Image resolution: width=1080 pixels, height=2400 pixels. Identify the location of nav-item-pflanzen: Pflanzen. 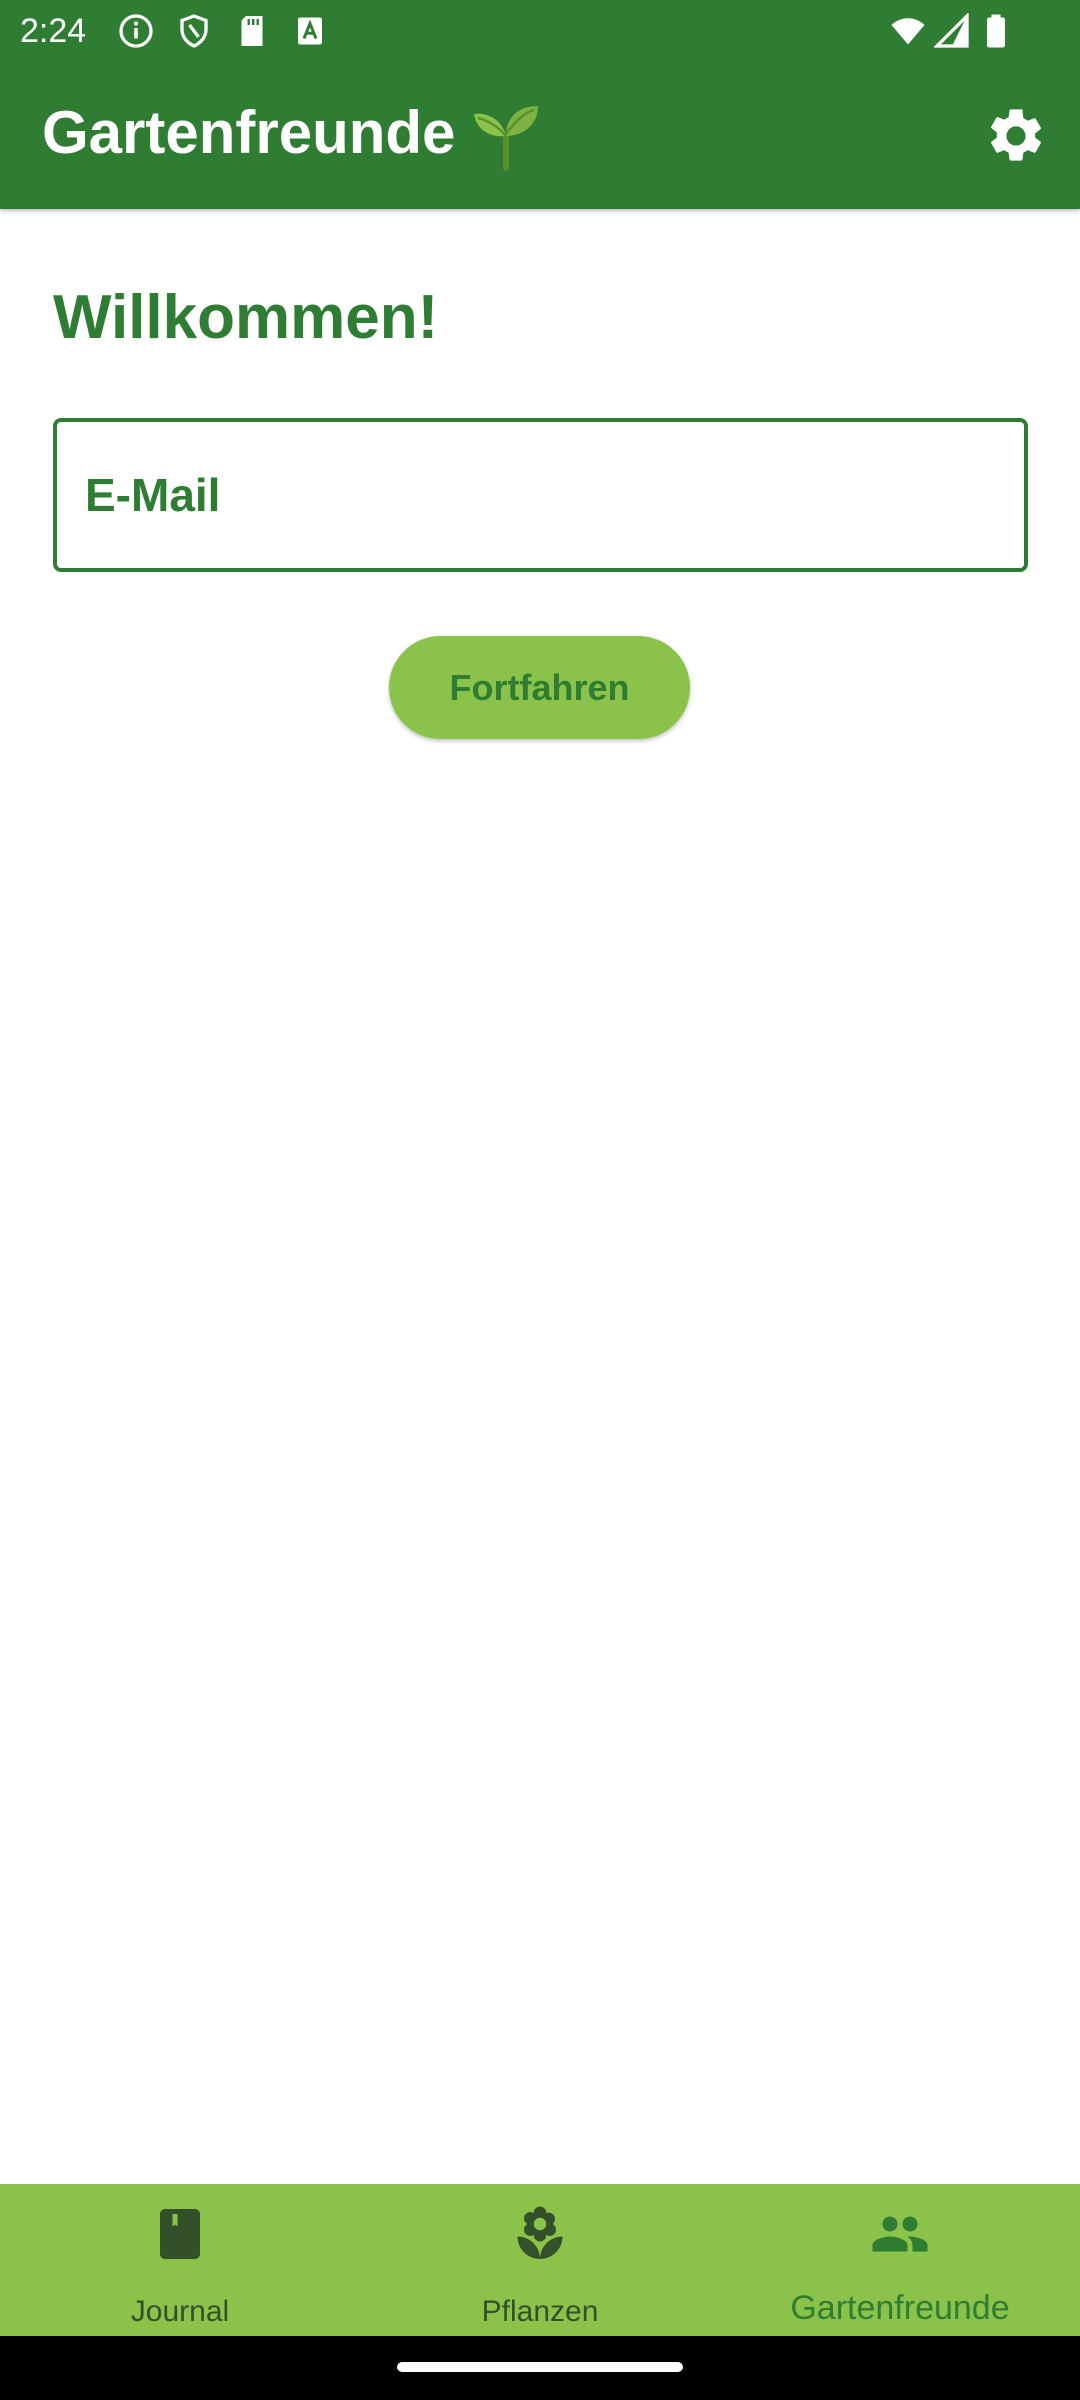
(540, 2260).